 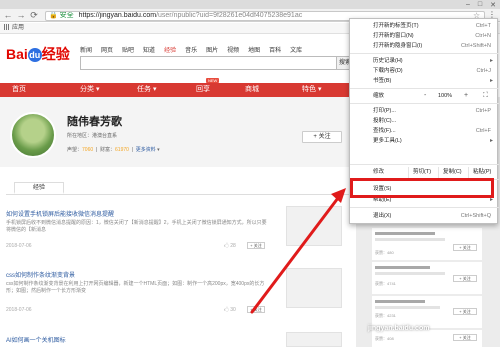 What do you see at coordinates (398, 46) in the screenshot?
I see `menu-item-label: 打开新的隐身窗口(I)` at bounding box center [398, 46].